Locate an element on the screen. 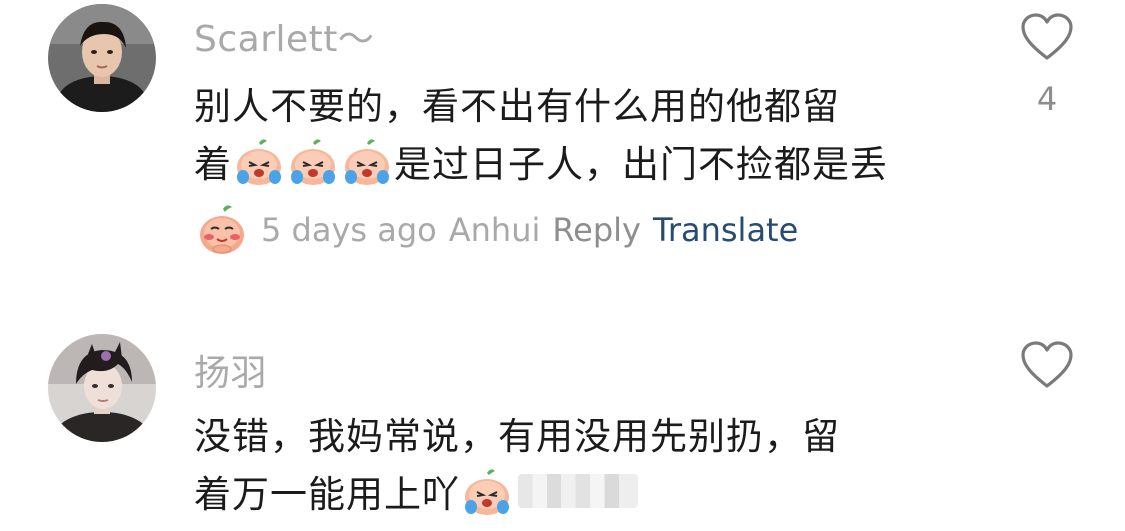 The image size is (1125, 531). comment-text-line: 着 是过日子人，出门不捡都是丢 is located at coordinates (541, 161).